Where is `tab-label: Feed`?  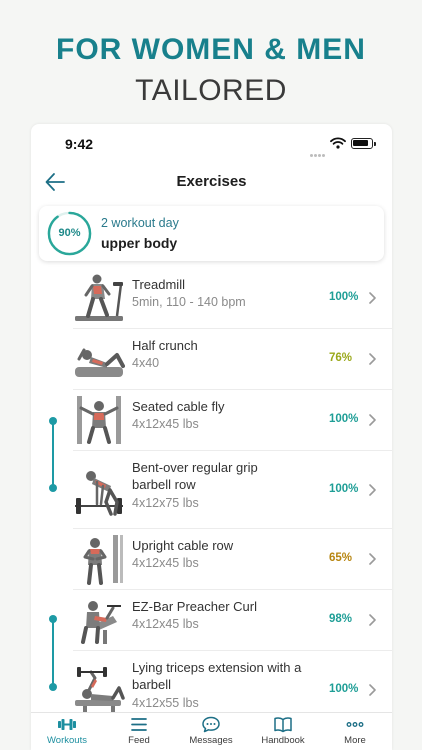 tab-label: Feed is located at coordinates (139, 740).